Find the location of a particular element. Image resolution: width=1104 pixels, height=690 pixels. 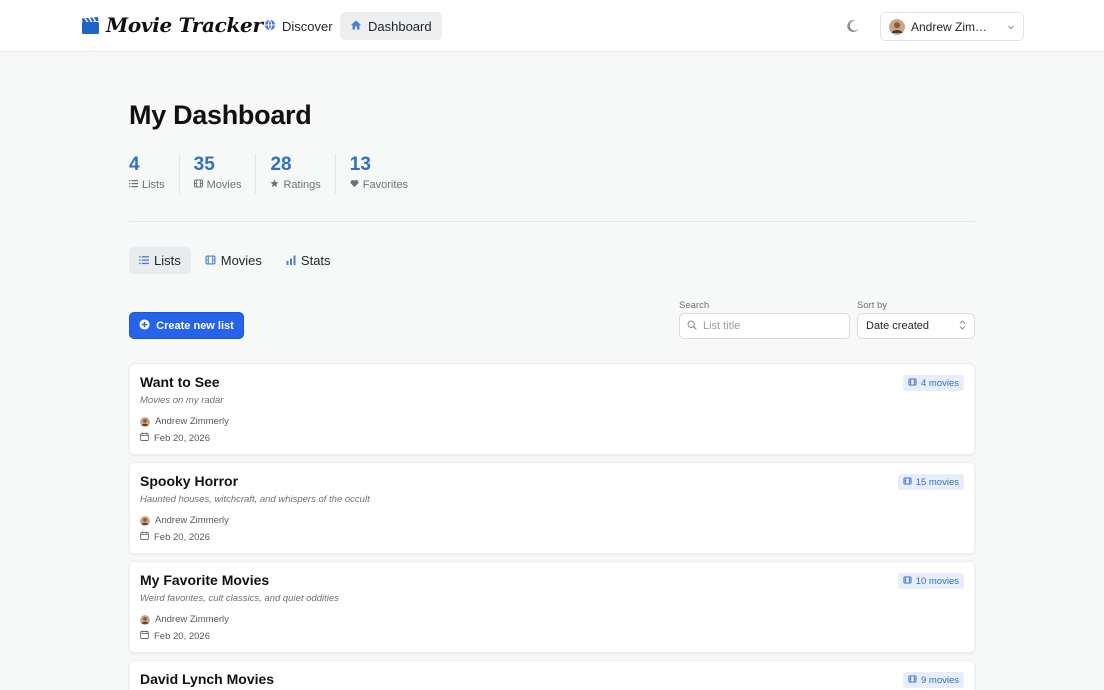

movie-count: 10 movies is located at coordinates (937, 581).